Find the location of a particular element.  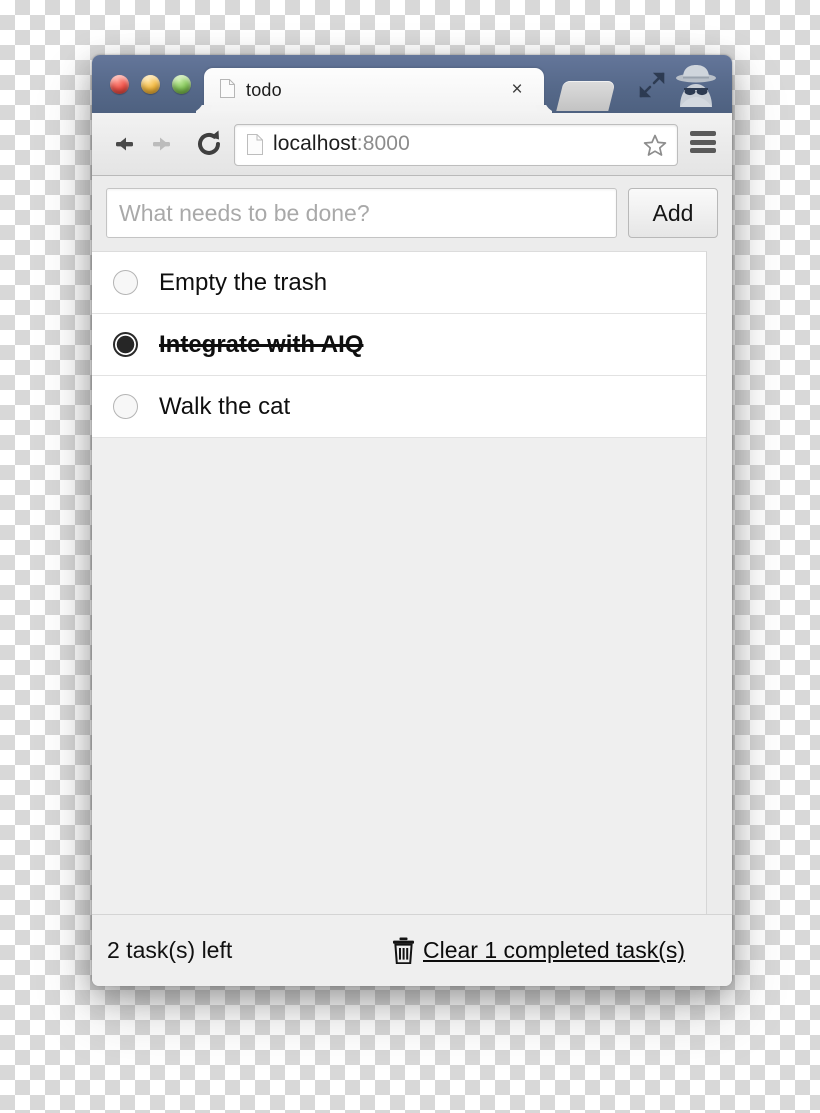

todo-label: Walk the cat is located at coordinates (225, 406).